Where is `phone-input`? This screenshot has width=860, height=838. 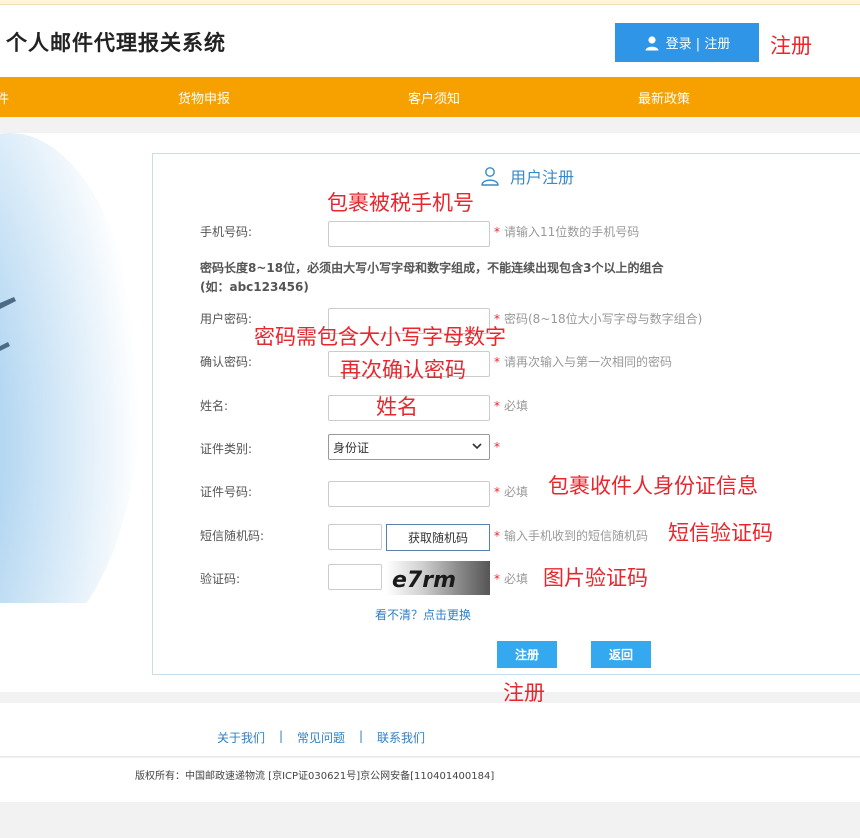
phone-input is located at coordinates (409, 234).